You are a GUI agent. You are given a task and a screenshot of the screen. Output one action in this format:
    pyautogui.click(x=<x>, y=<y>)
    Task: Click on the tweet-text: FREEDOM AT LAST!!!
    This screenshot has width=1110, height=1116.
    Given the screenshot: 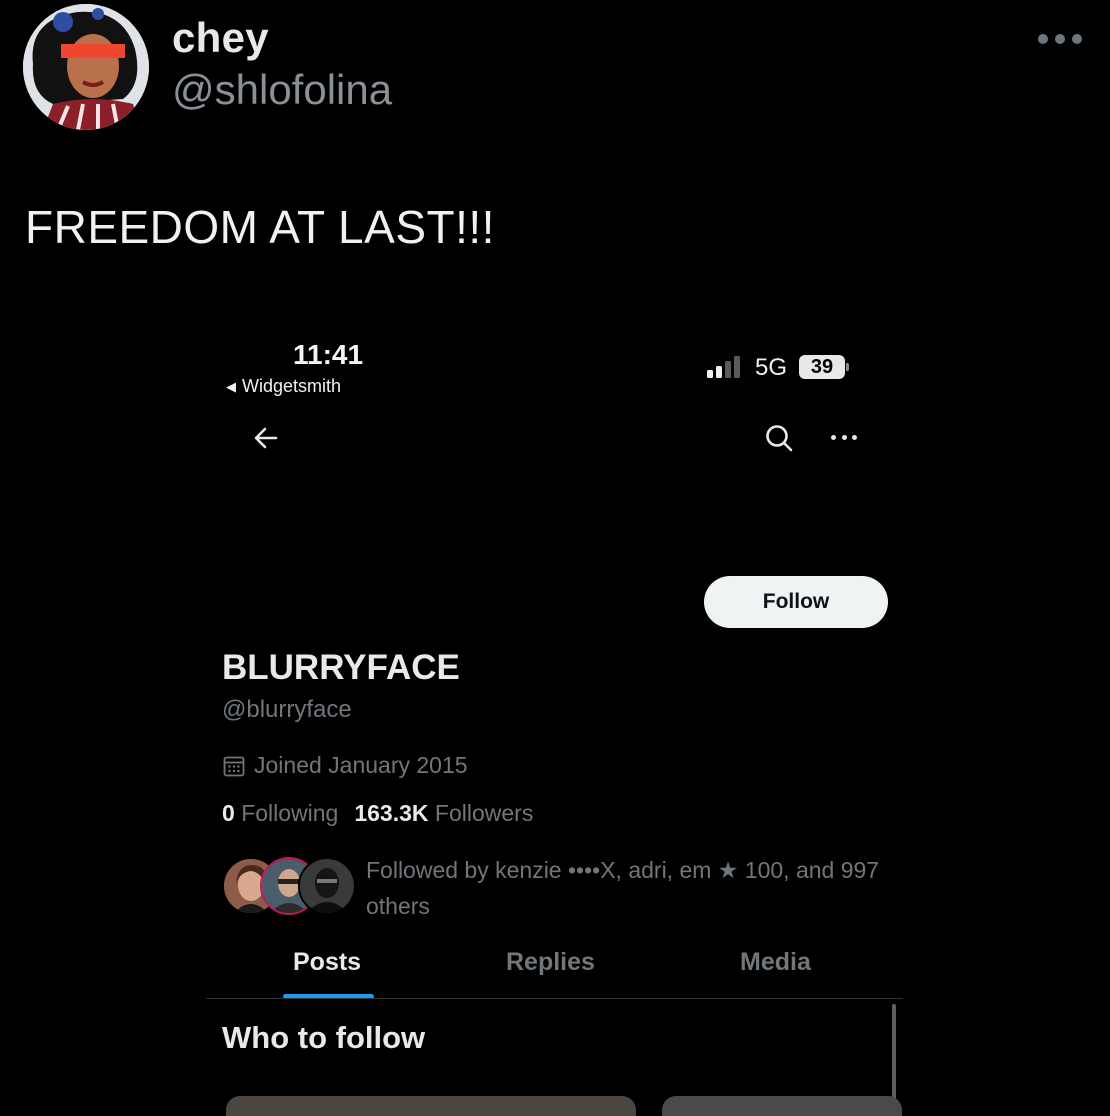 What is the action you would take?
    pyautogui.click(x=260, y=227)
    